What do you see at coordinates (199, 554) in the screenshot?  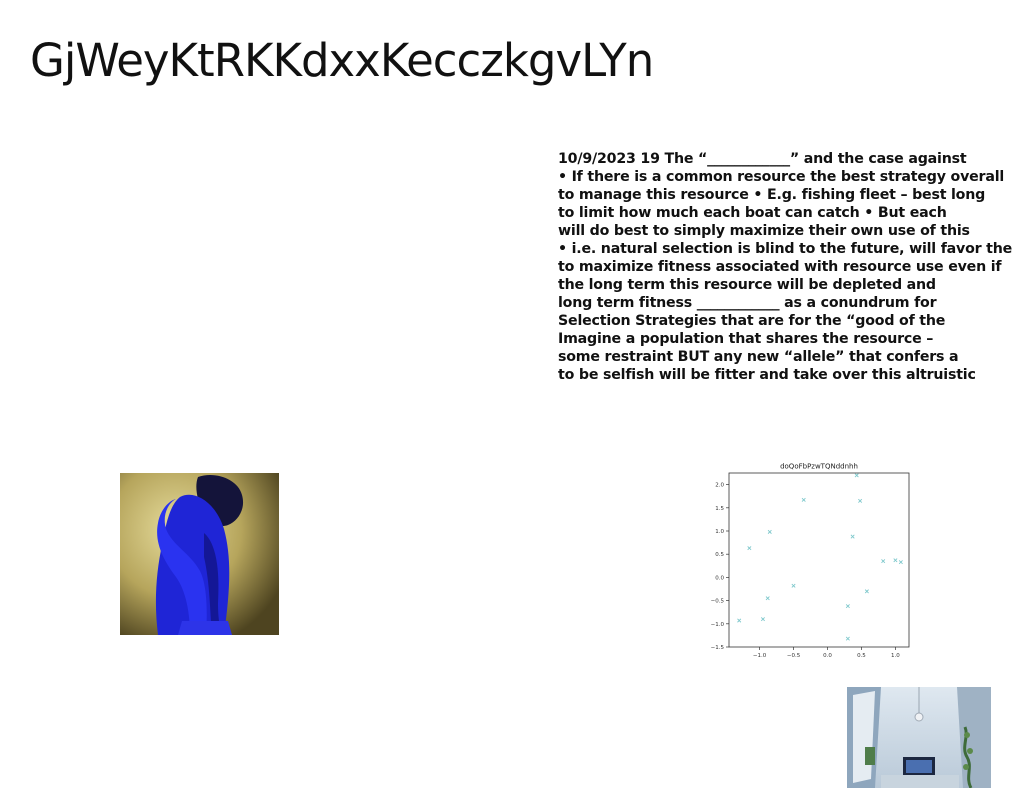 I see `person-photo` at bounding box center [199, 554].